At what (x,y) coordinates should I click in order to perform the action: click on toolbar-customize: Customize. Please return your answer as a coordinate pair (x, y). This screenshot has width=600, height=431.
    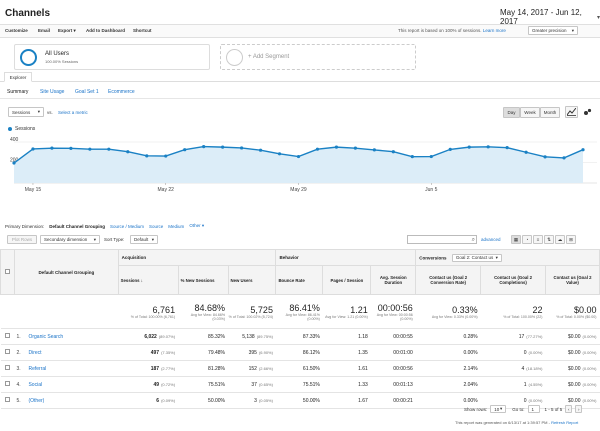
    Looking at the image, I should click on (16, 30).